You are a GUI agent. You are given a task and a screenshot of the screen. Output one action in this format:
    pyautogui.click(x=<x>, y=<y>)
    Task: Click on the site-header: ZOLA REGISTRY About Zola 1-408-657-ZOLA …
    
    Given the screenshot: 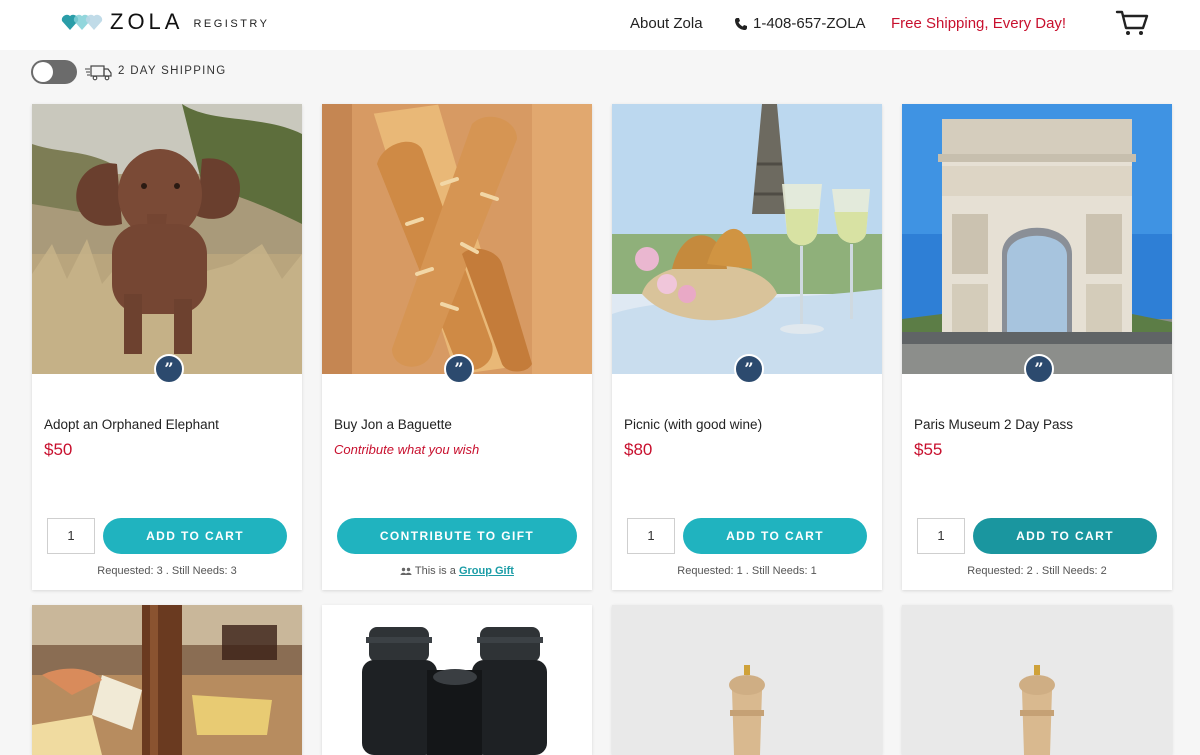 What is the action you would take?
    pyautogui.click(x=600, y=25)
    